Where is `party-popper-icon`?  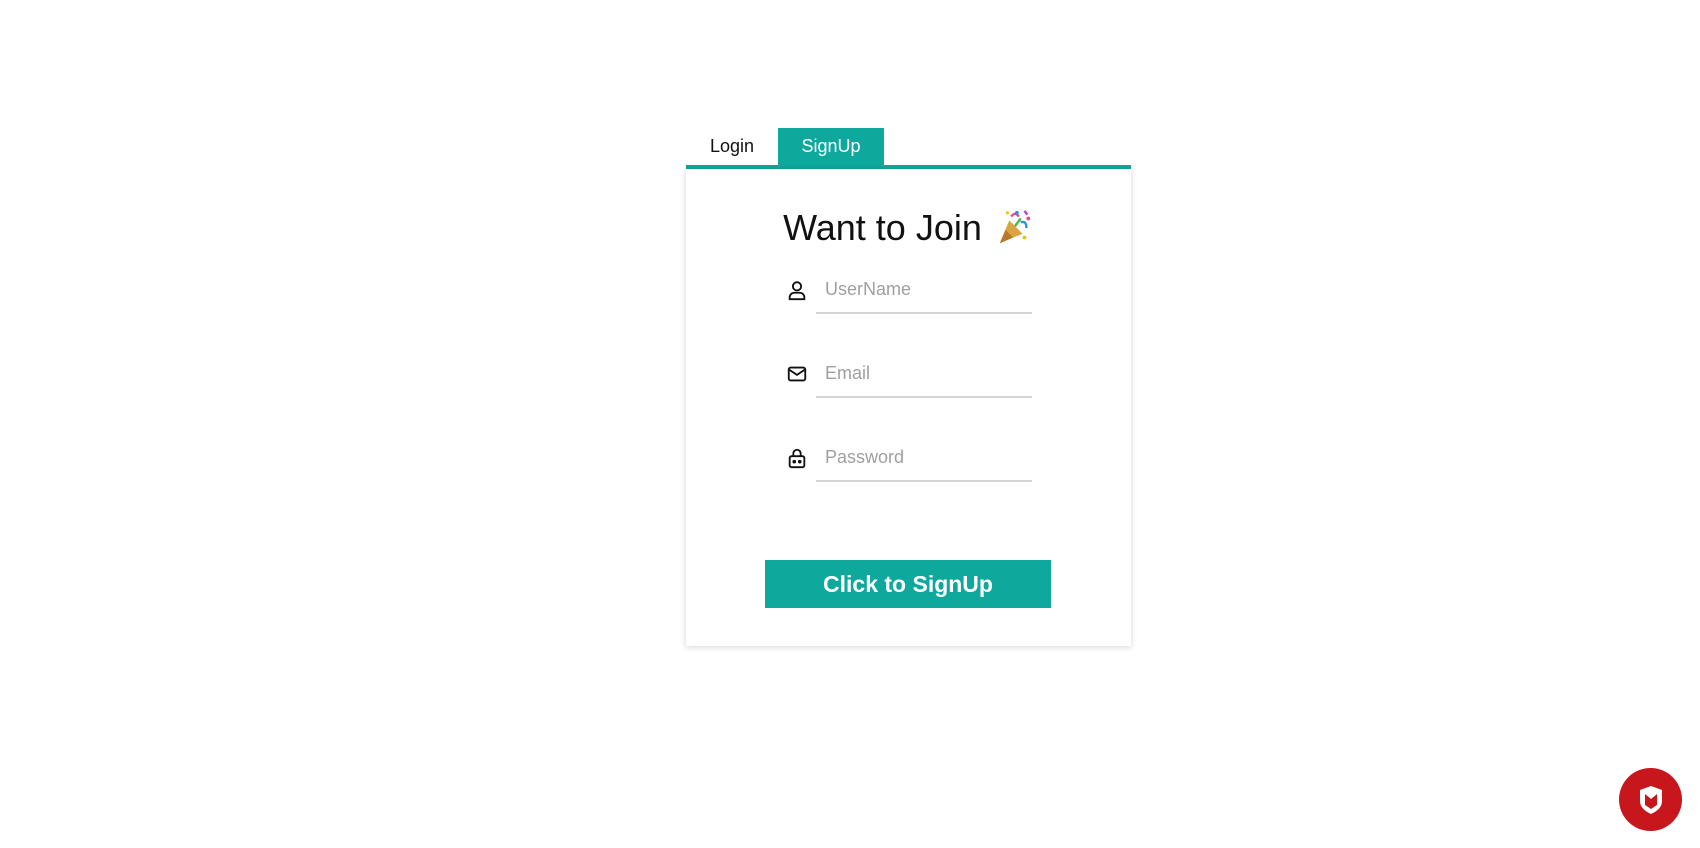
party-popper-icon is located at coordinates (1015, 227).